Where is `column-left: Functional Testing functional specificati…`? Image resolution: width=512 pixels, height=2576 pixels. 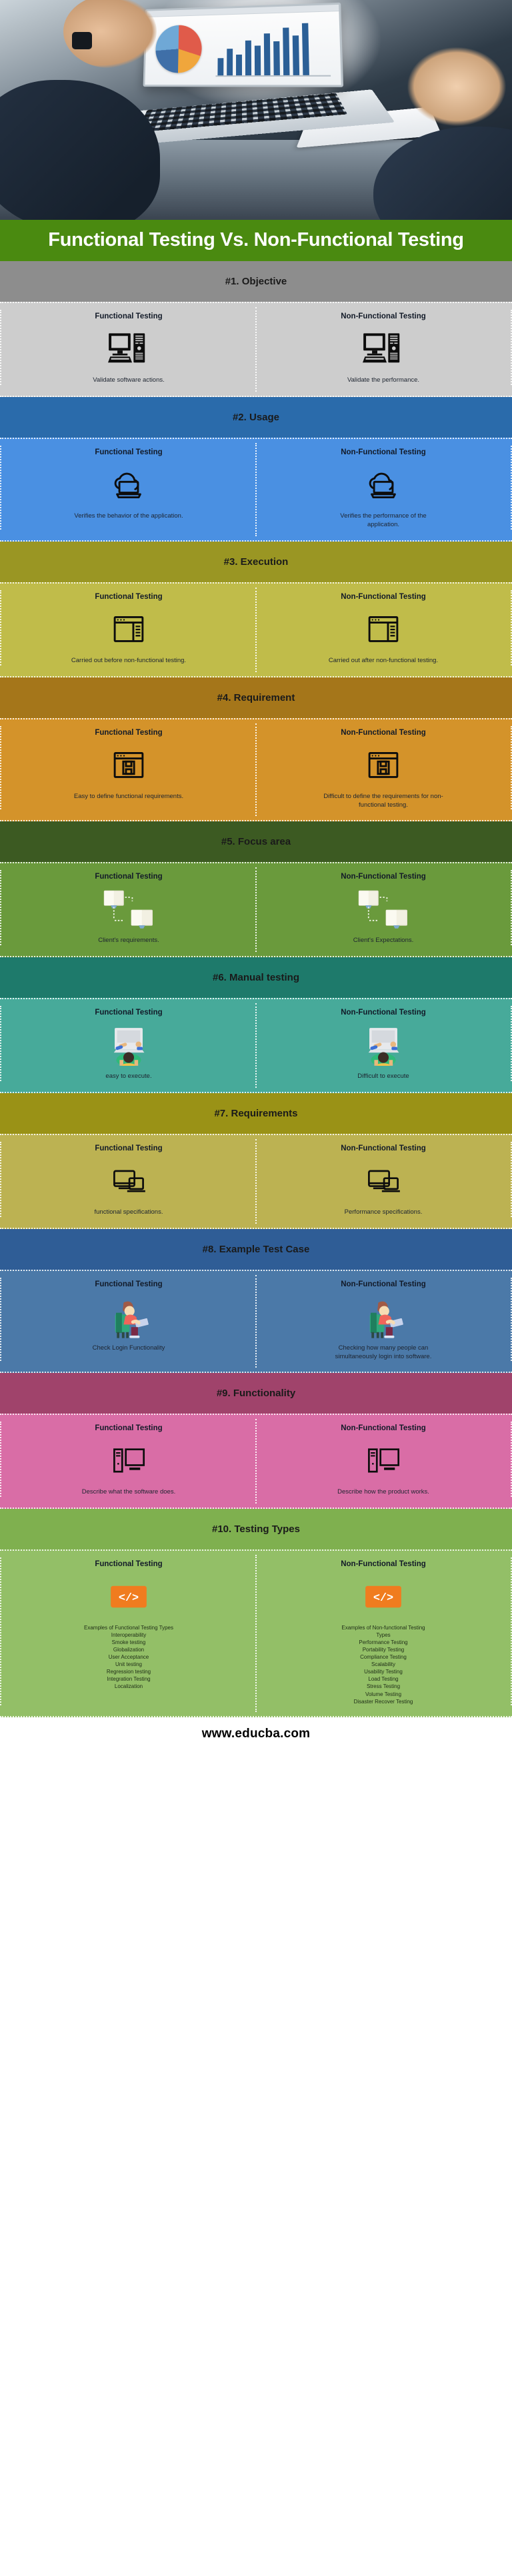 column-left: Functional Testing functional specificati… is located at coordinates (128, 1179).